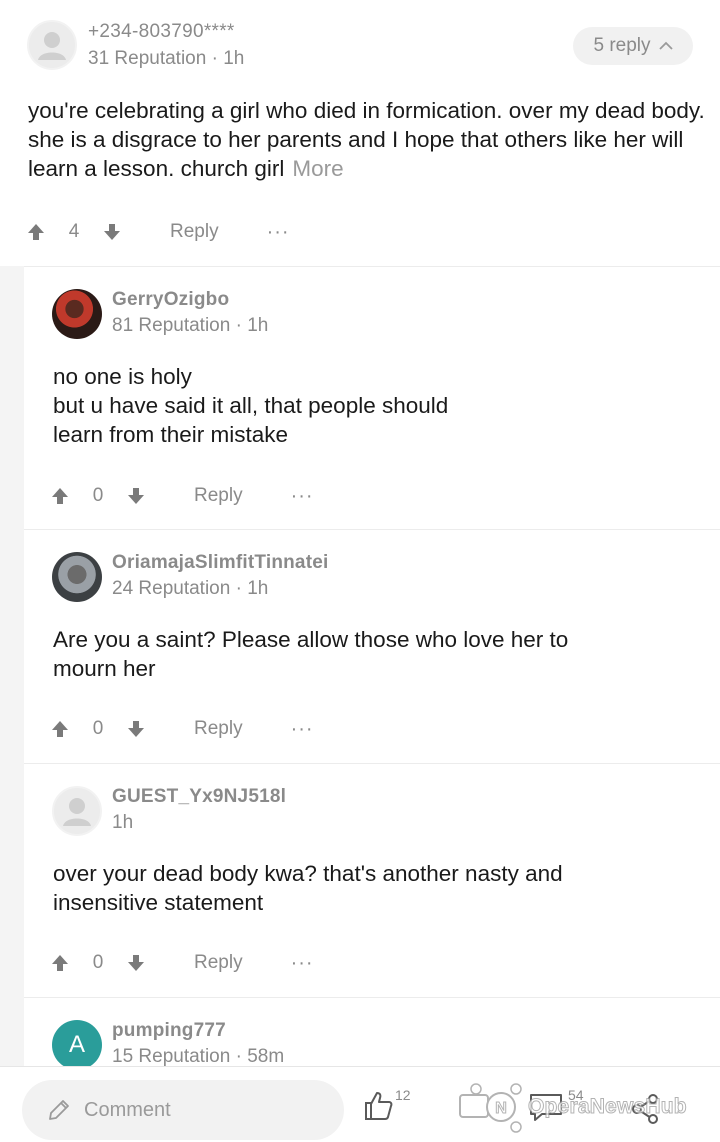  I want to click on like-count: 12, so click(403, 1095).